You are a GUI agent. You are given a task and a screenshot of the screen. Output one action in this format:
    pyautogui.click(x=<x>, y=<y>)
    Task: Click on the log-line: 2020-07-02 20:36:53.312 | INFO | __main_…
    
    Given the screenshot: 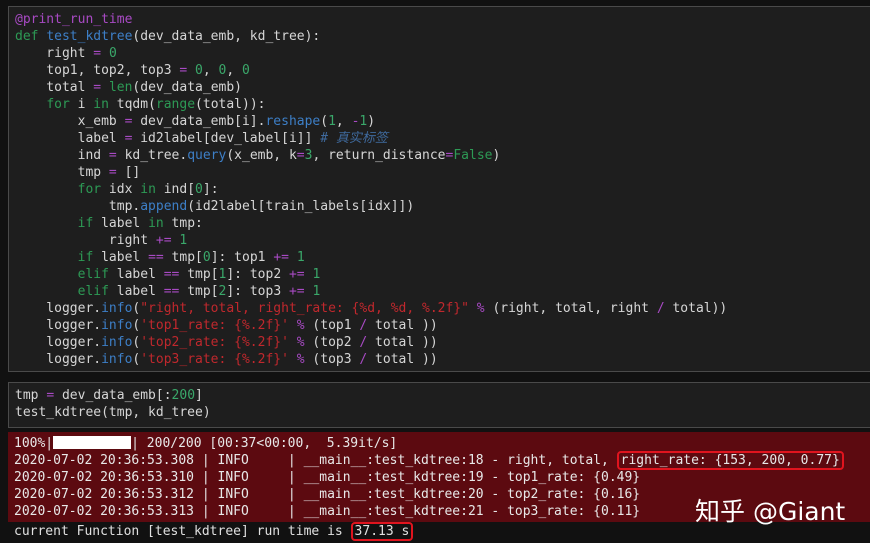 What is the action you would take?
    pyautogui.click(x=327, y=494)
    